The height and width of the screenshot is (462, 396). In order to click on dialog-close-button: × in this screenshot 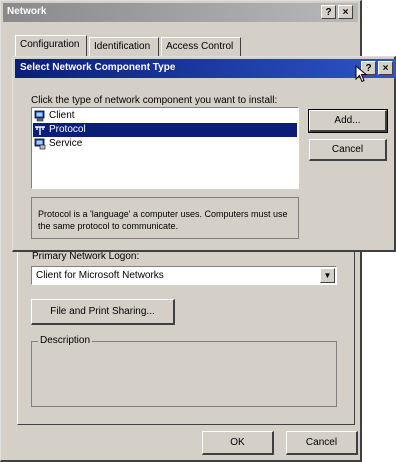, I will do `click(385, 68)`.